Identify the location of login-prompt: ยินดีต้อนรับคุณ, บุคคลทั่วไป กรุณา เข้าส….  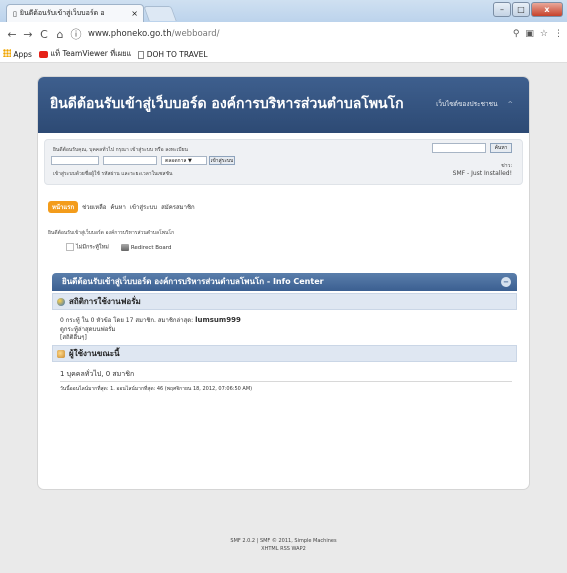
(120, 150).